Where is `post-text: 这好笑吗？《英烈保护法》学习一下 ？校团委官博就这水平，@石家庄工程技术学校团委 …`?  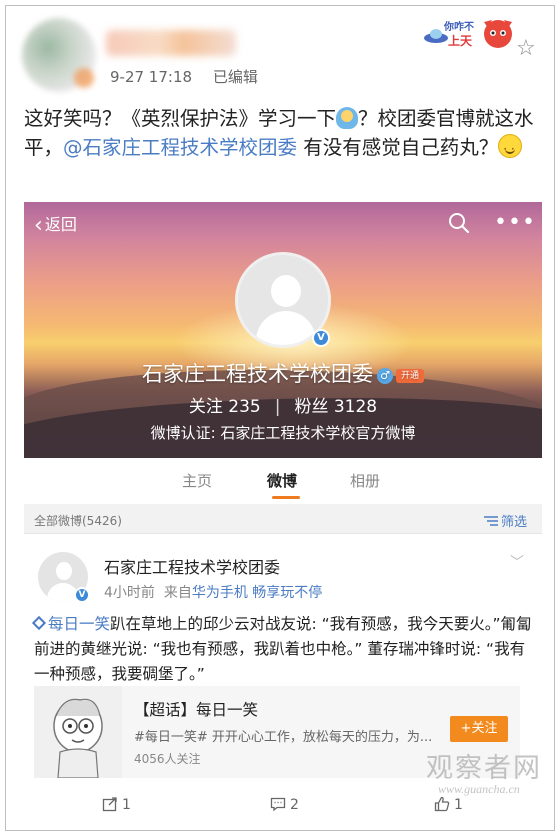
post-text: 这好笑吗？《英烈保护法》学习一下 ？校团委官博就这水平，@石家庄工程技术学校团委 … is located at coordinates (284, 134).